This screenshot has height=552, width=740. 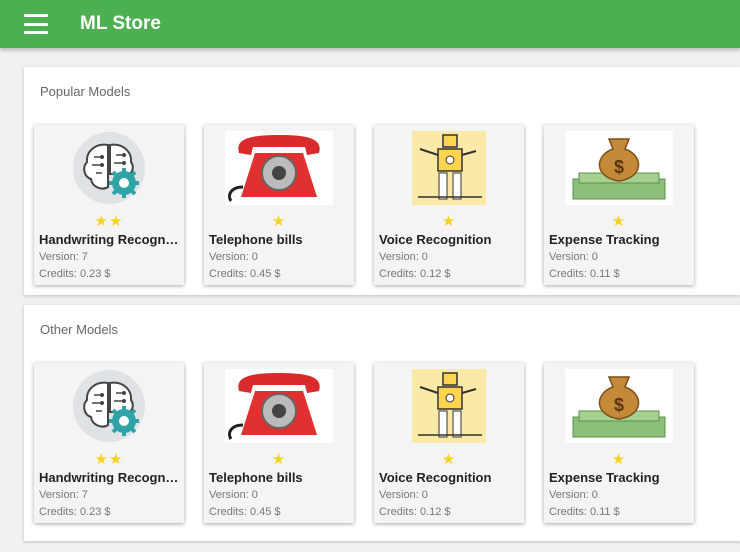 What do you see at coordinates (370, 24) in the screenshot?
I see `app-bar: ML Store` at bounding box center [370, 24].